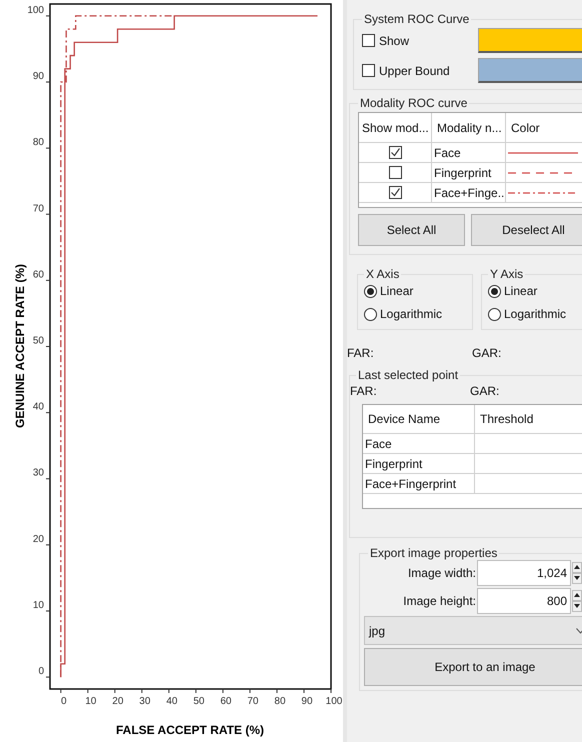 The image size is (582, 742). I want to click on checkbox-label: Upper Bound, so click(414, 71).